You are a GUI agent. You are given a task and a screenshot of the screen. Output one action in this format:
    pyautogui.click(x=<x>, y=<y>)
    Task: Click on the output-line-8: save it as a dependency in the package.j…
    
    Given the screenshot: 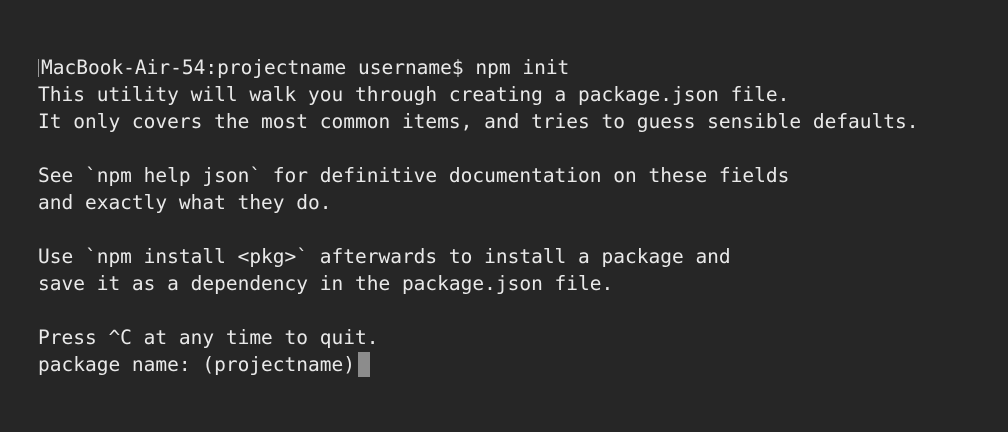 What is the action you would take?
    pyautogui.click(x=326, y=283)
    